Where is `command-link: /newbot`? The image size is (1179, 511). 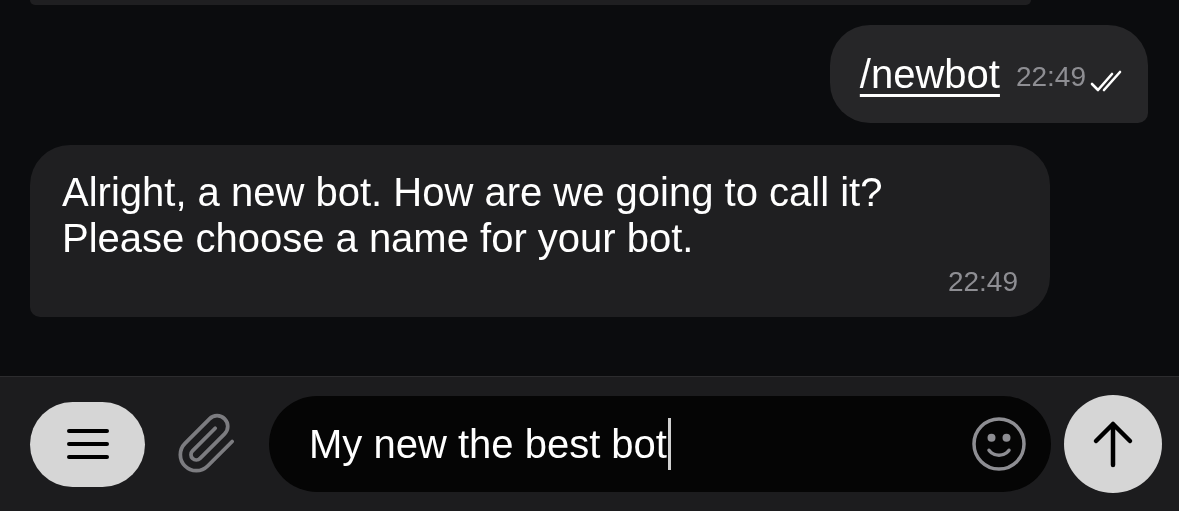 command-link: /newbot is located at coordinates (929, 74).